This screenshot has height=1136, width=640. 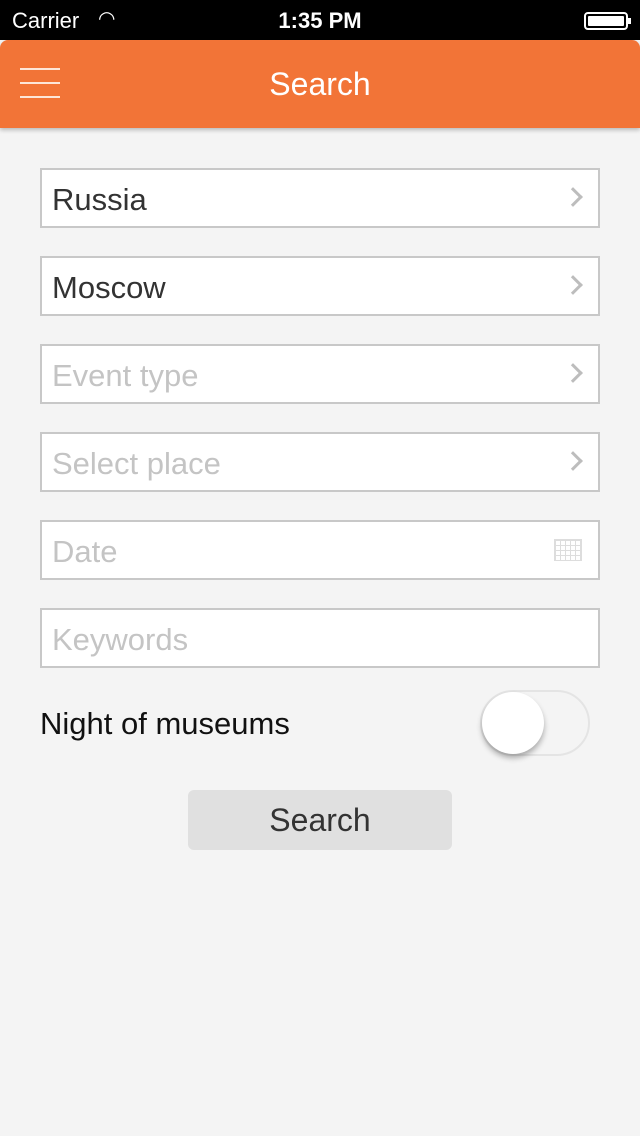 I want to click on keywords-input: Keywords, so click(x=320, y=638).